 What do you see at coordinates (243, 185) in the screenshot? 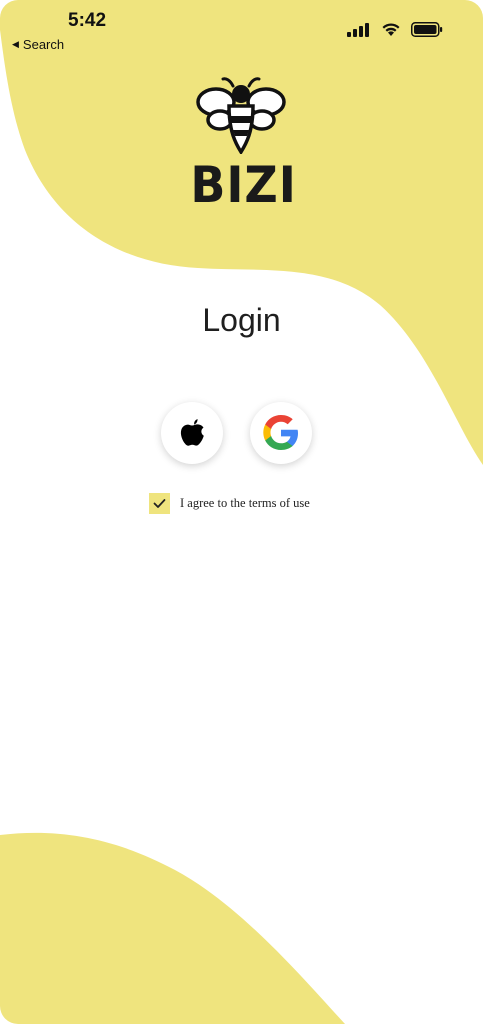
I see `brand-name: BIZI` at bounding box center [243, 185].